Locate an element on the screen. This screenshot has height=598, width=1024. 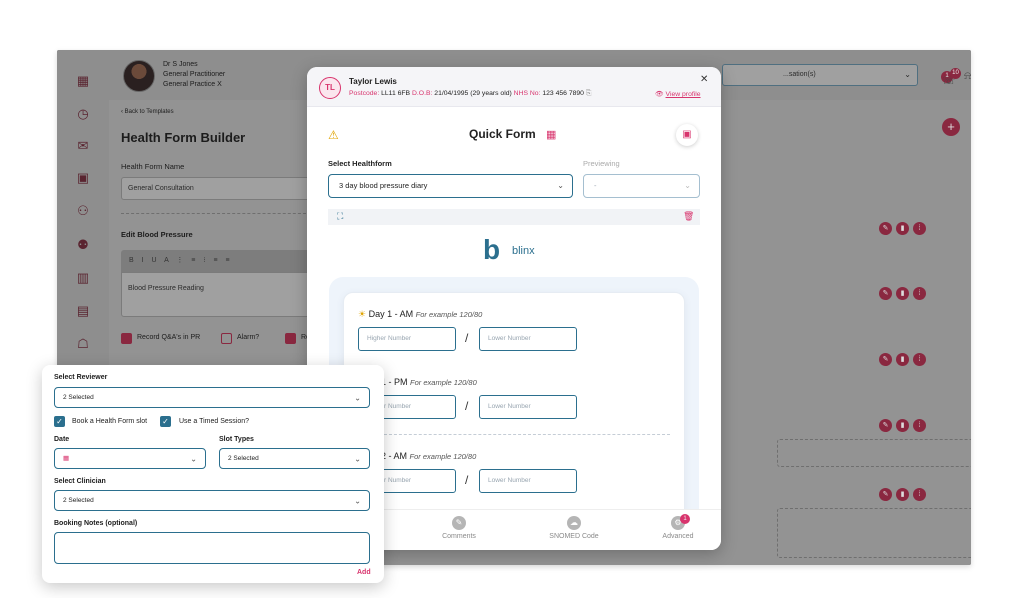
view-profile-label: View profile is located at coordinates (683, 94).